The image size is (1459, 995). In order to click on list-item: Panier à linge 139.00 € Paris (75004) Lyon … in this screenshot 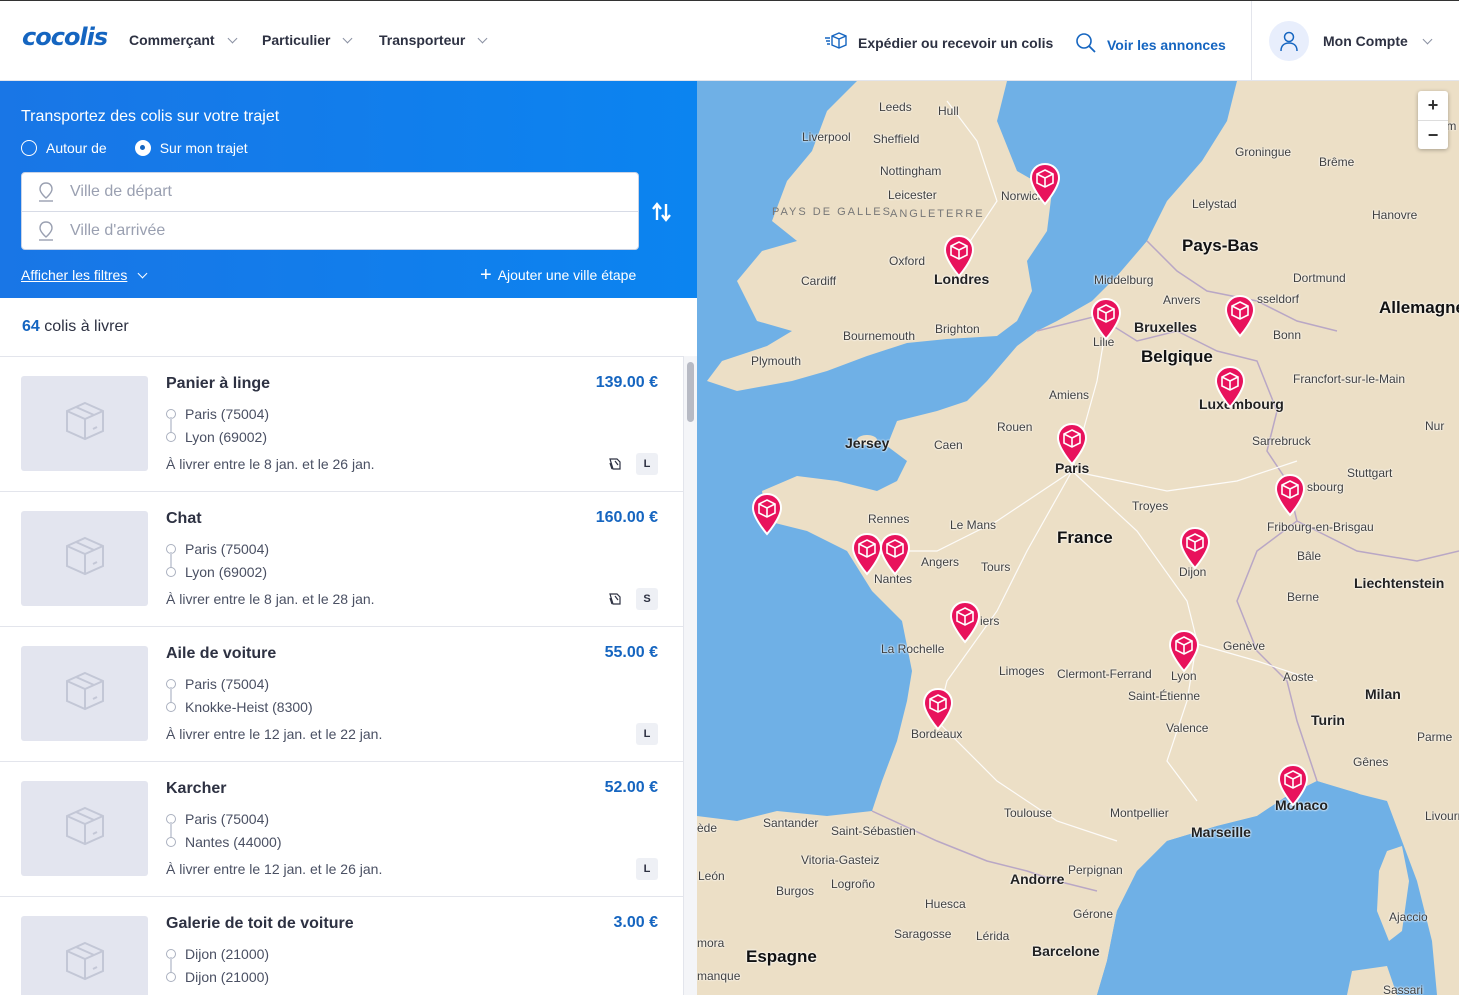, I will do `click(341, 423)`.